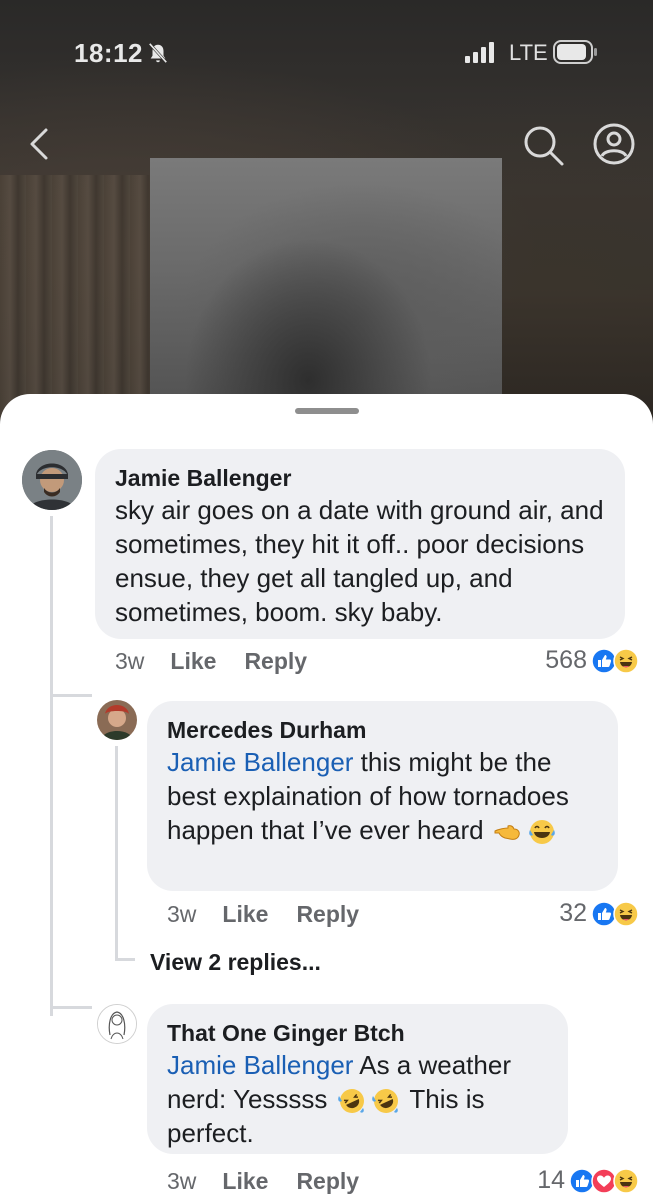 This screenshot has width=653, height=1200. Describe the element at coordinates (543, 145) in the screenshot. I see `search-icon` at that location.